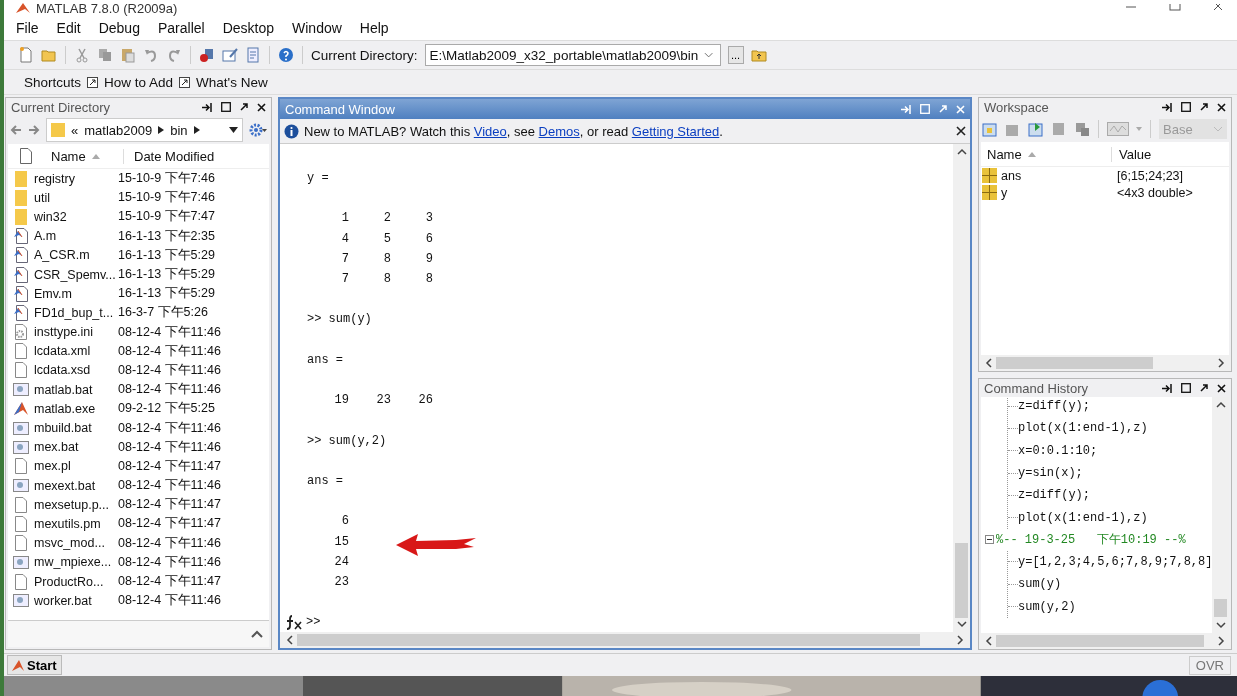 This screenshot has height=696, width=1237. Describe the element at coordinates (758, 55) in the screenshot. I see `folder-up-icon` at that location.